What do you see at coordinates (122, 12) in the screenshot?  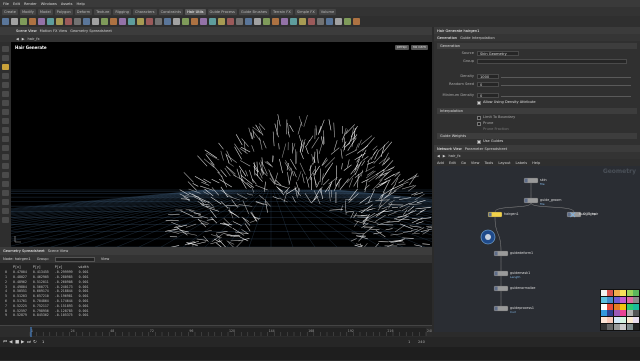 I see `shelf-tab-rigging: Rigging` at bounding box center [122, 12].